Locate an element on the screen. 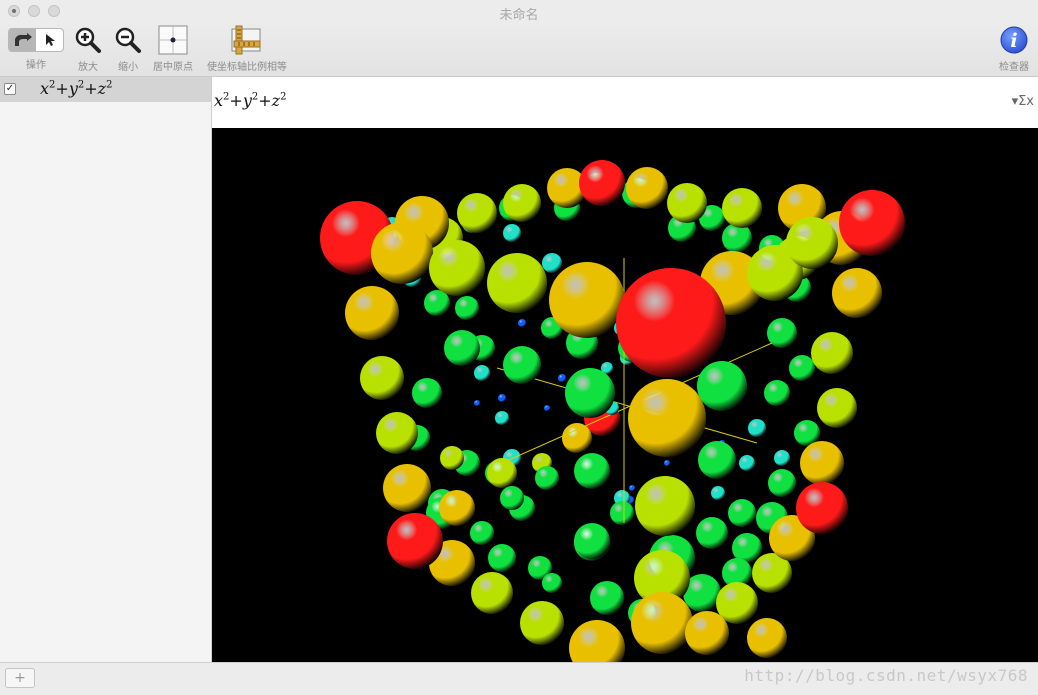 Image resolution: width=1038 pixels, height=695 pixels. title-bar: 未命名 is located at coordinates (519, 11).